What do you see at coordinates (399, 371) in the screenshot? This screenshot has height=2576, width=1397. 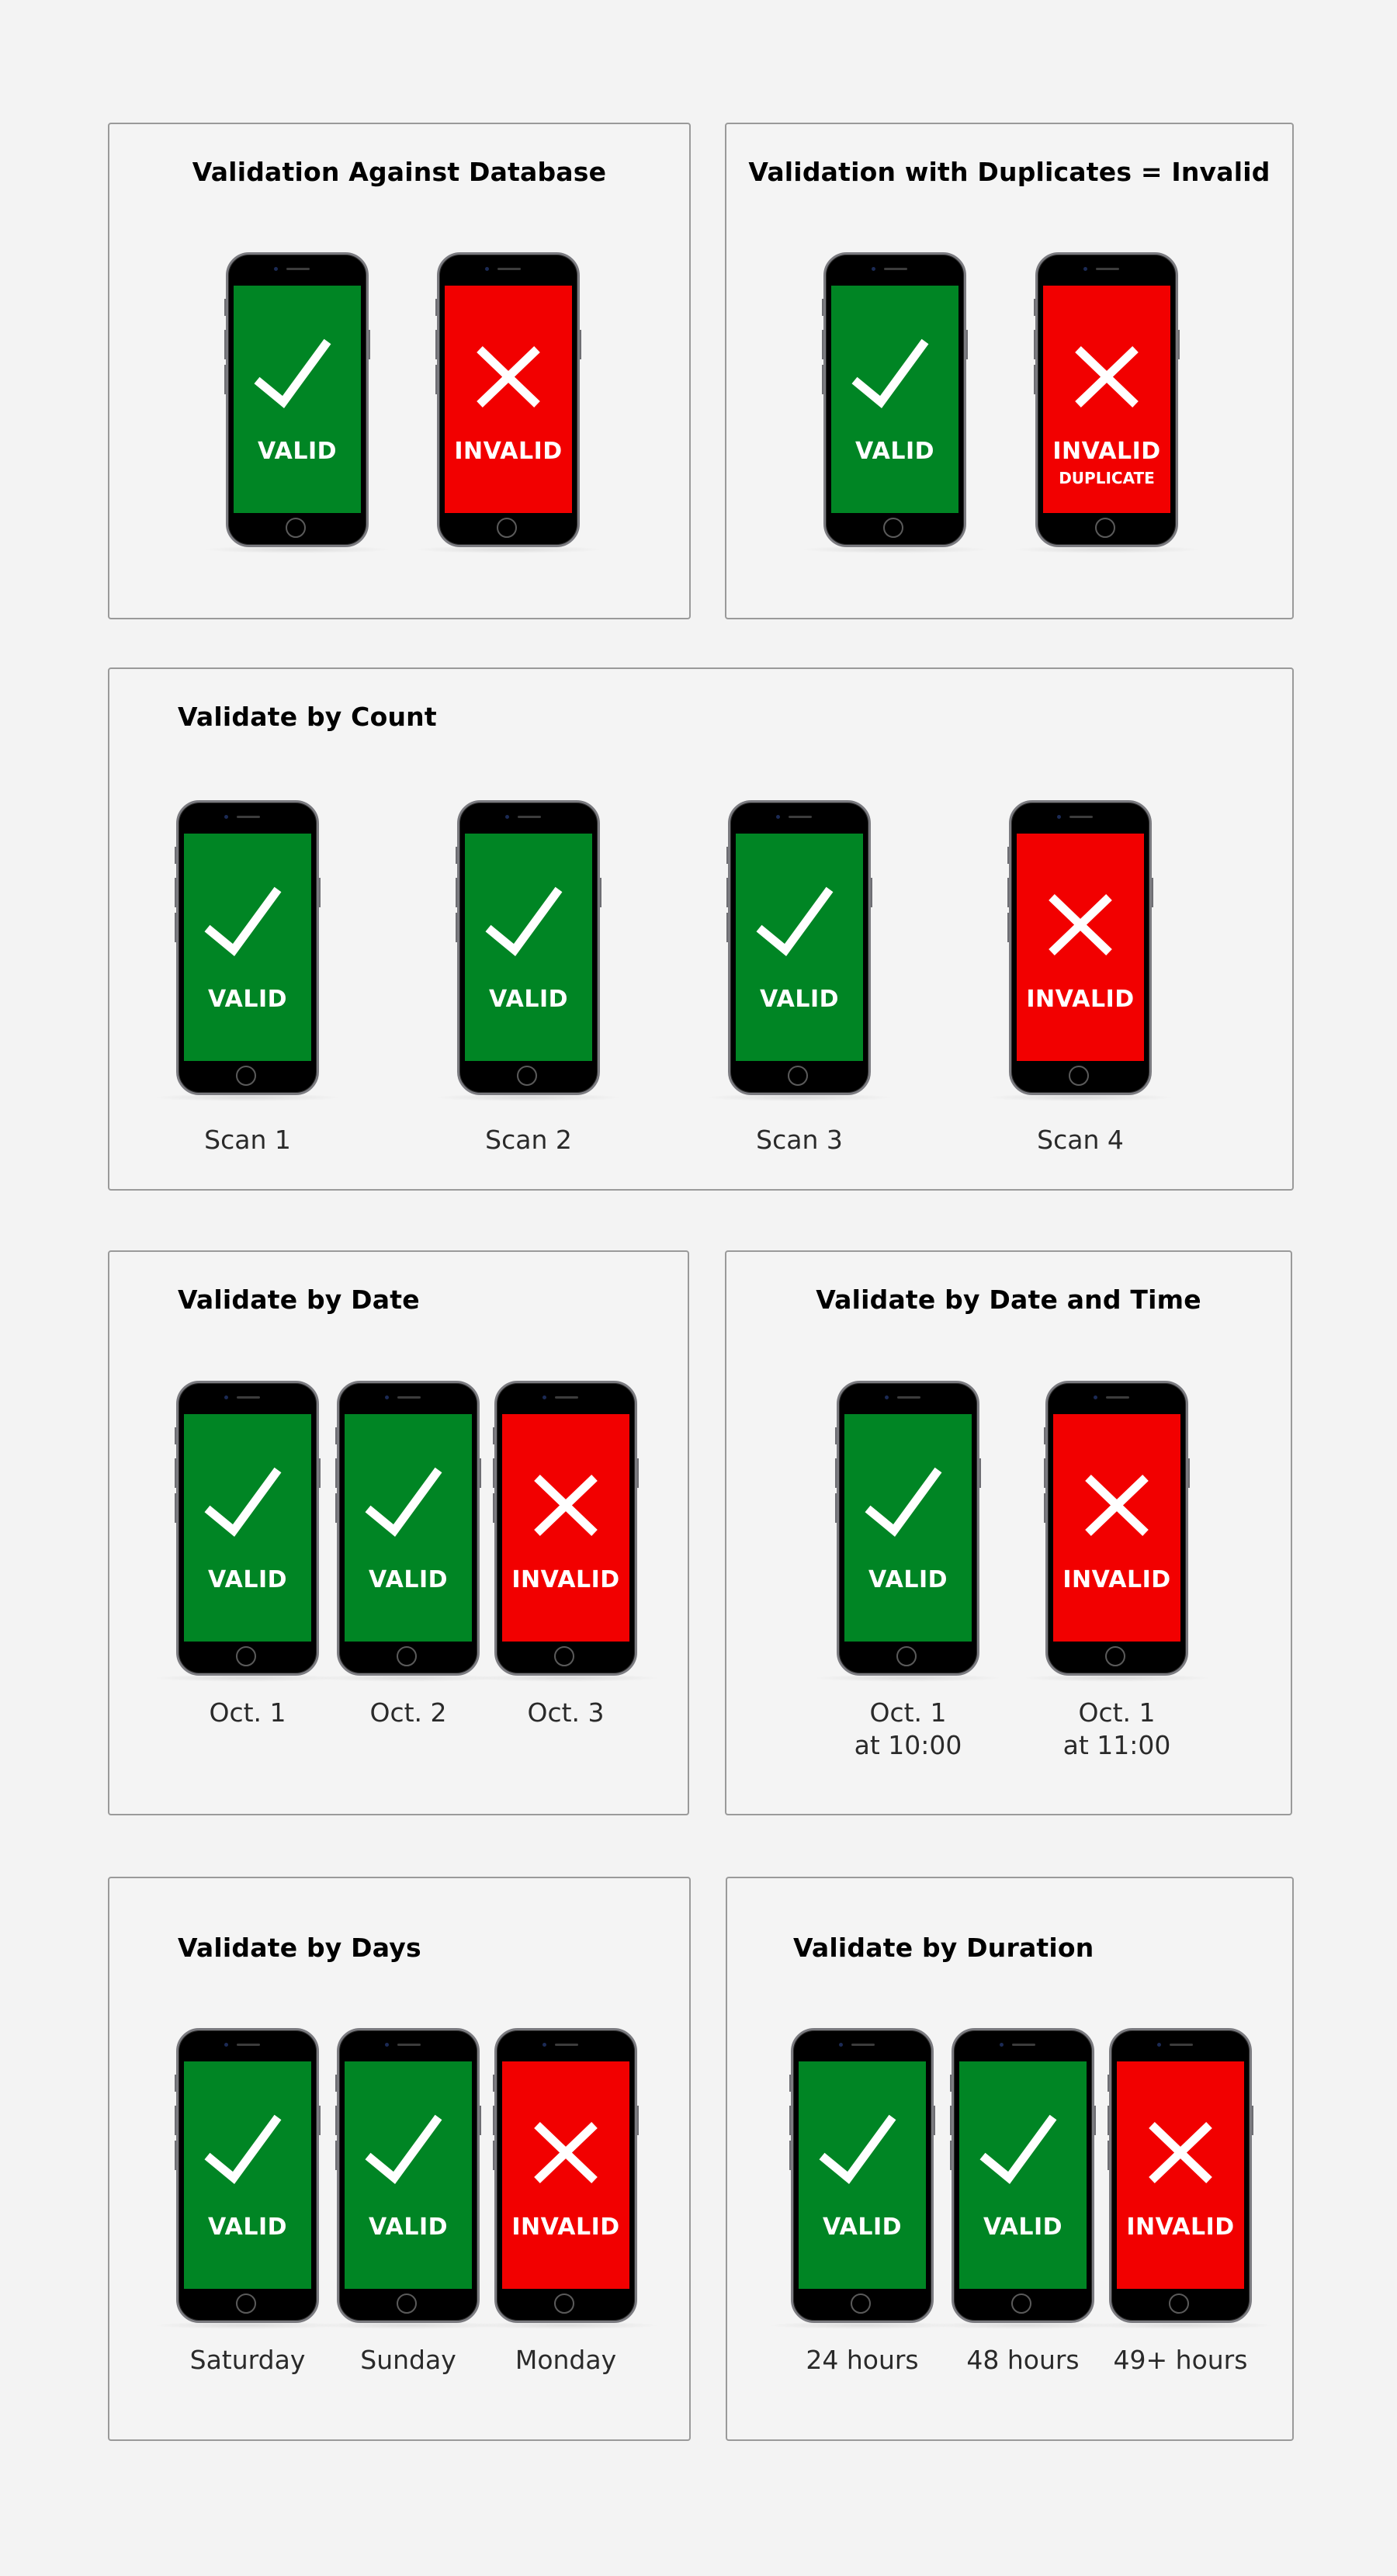 I see `panel-database: Validation Against Database` at bounding box center [399, 371].